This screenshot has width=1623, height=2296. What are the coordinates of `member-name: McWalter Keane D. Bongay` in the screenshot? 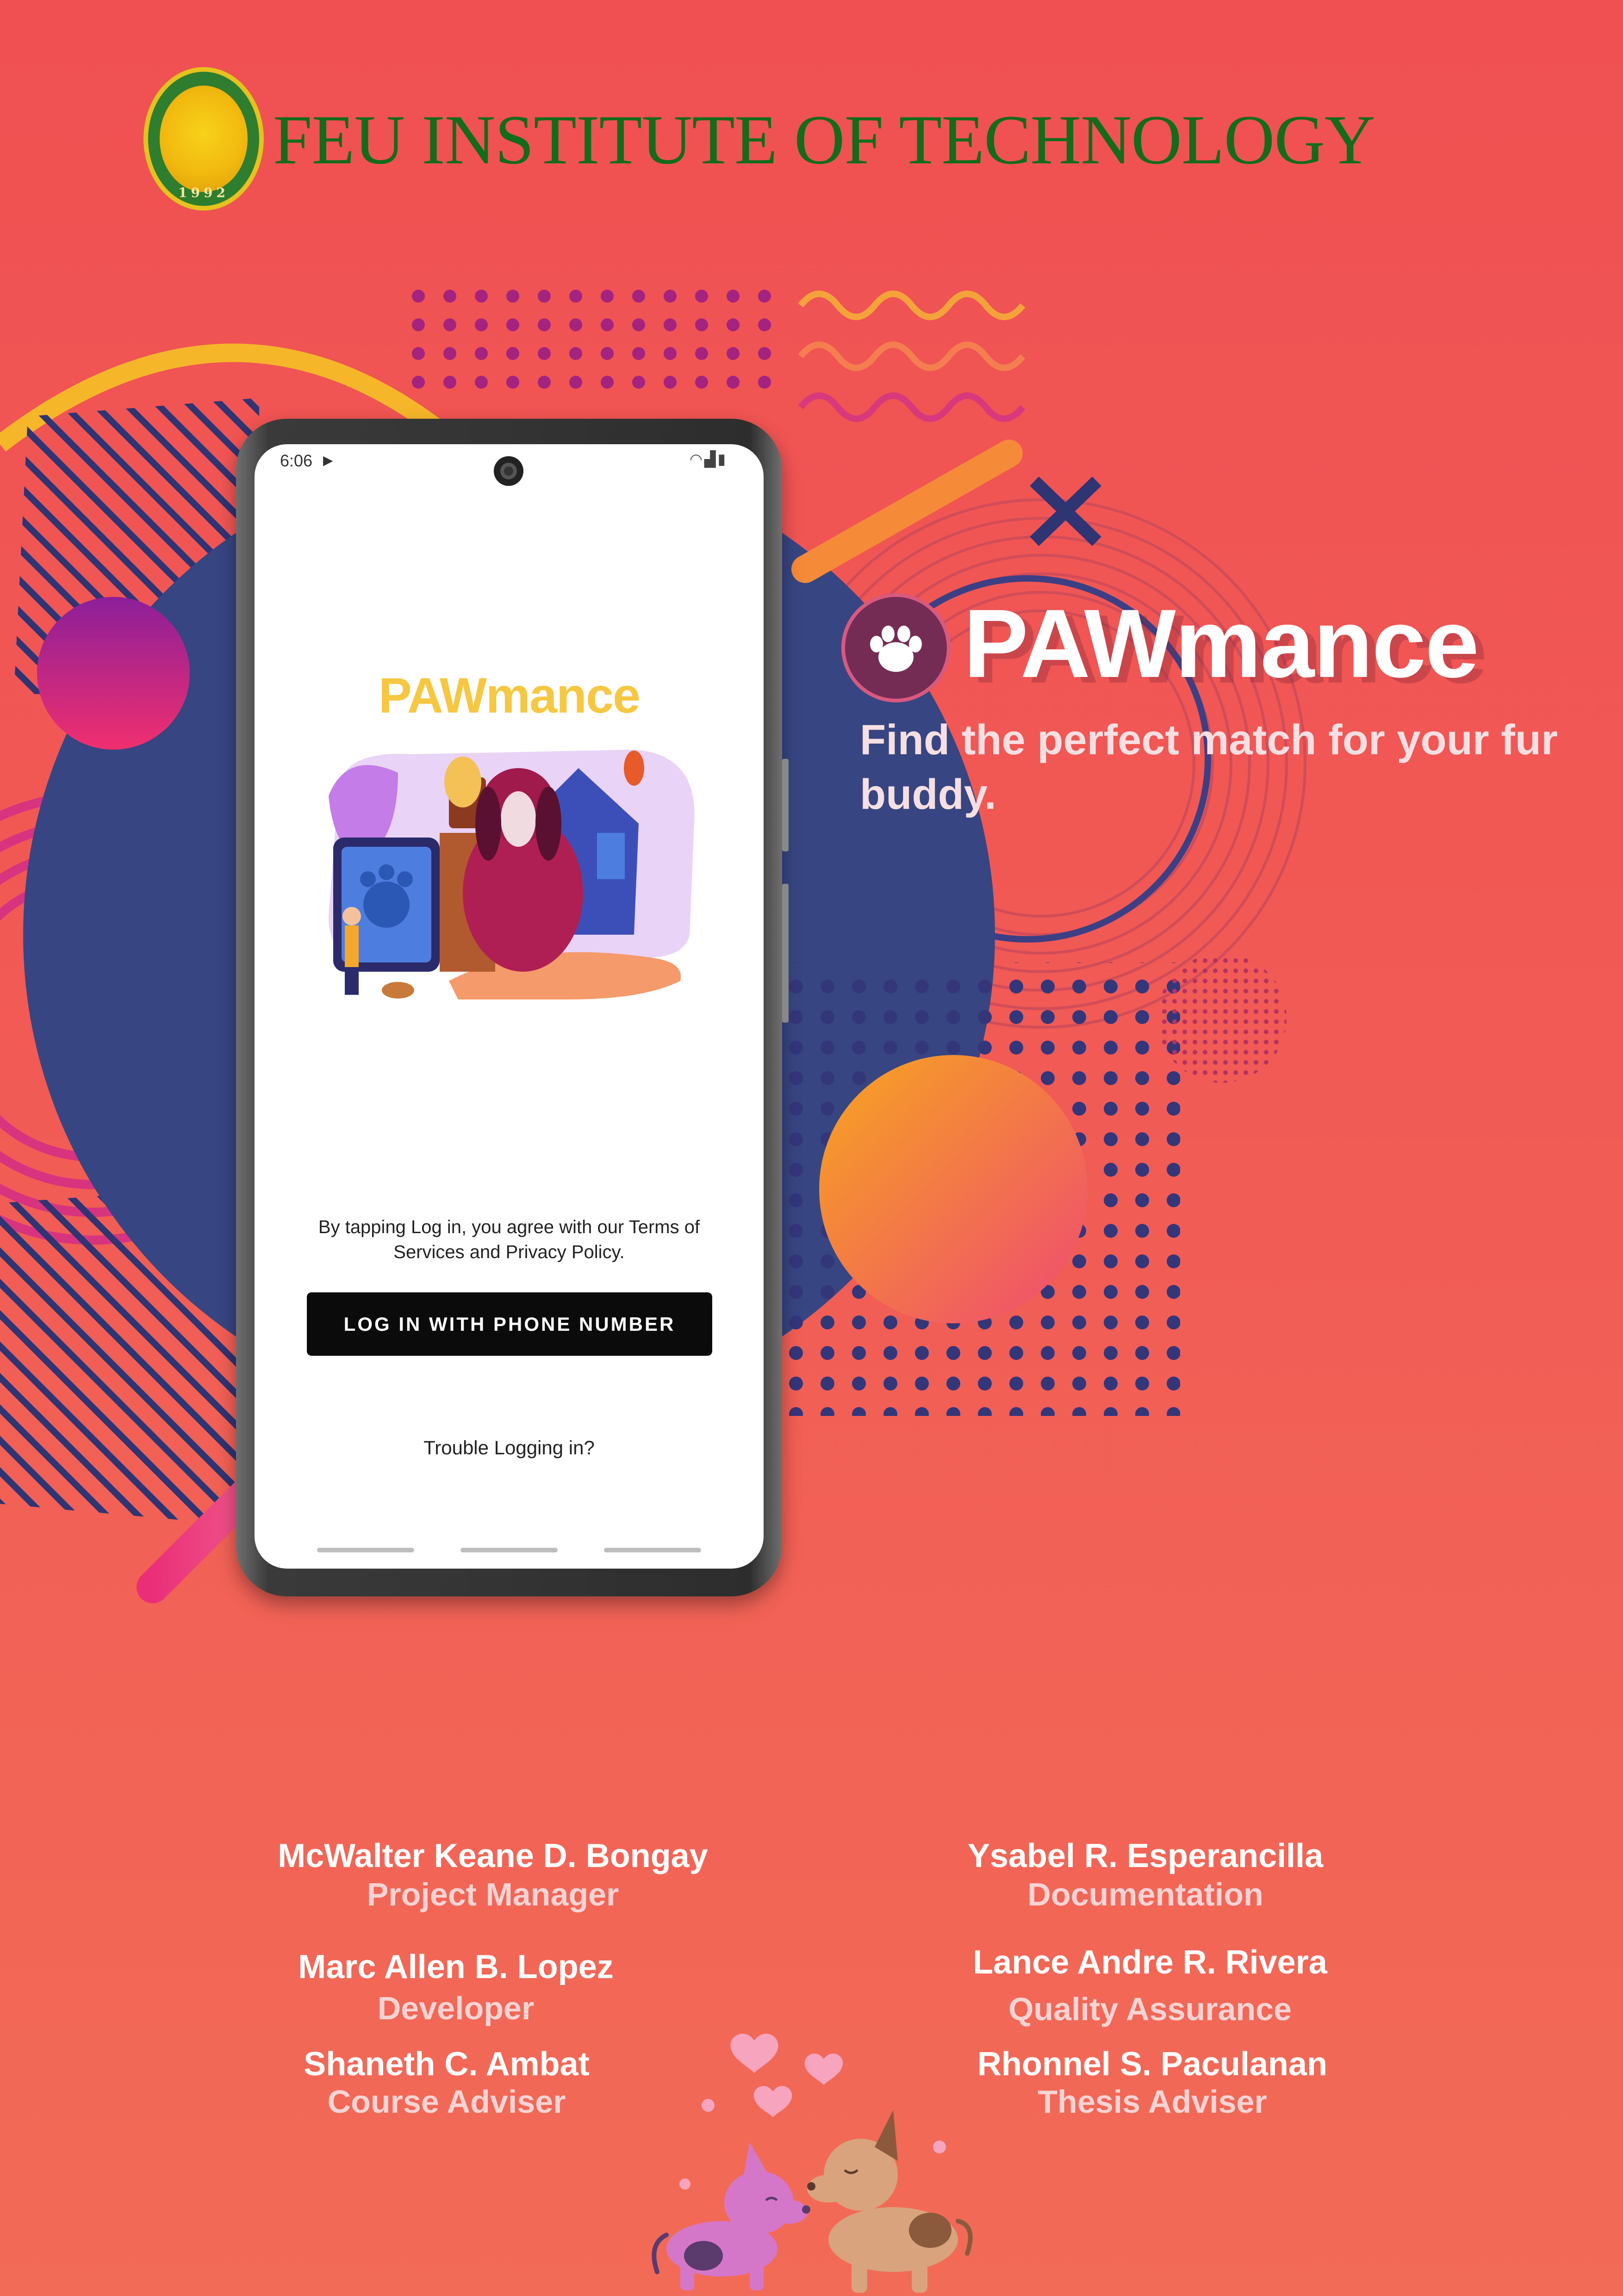 It's located at (493, 1856).